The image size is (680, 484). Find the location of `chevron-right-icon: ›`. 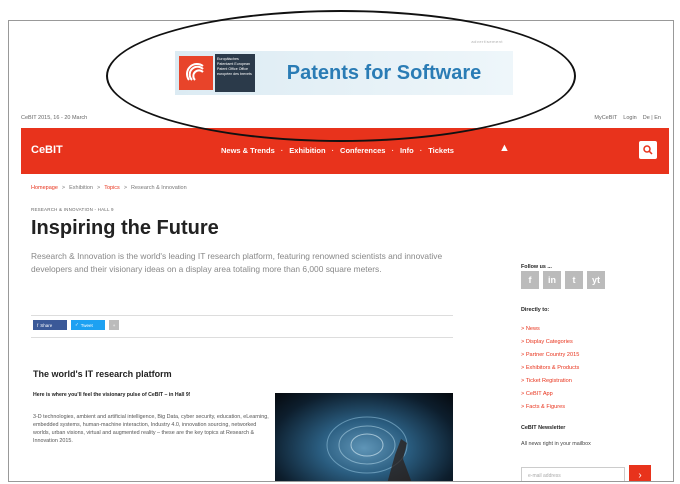

chevron-right-icon: › is located at coordinates (640, 475).